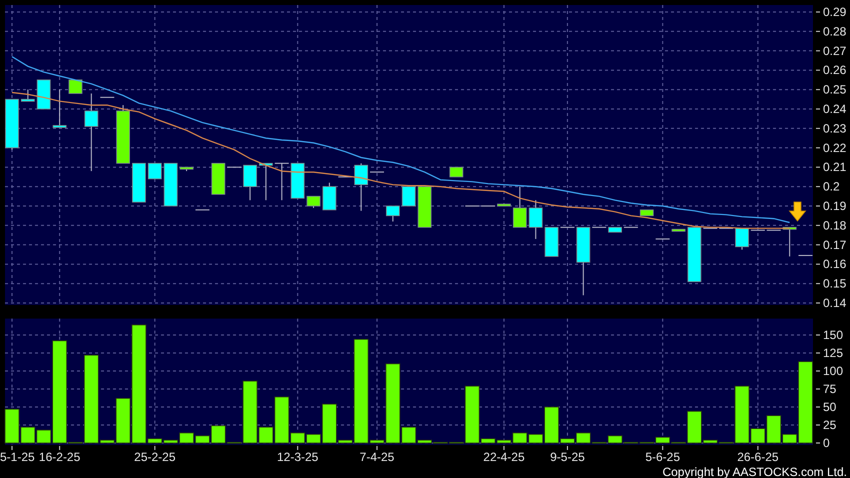  What do you see at coordinates (834, 245) in the screenshot?
I see `axis-label: 0.17` at bounding box center [834, 245].